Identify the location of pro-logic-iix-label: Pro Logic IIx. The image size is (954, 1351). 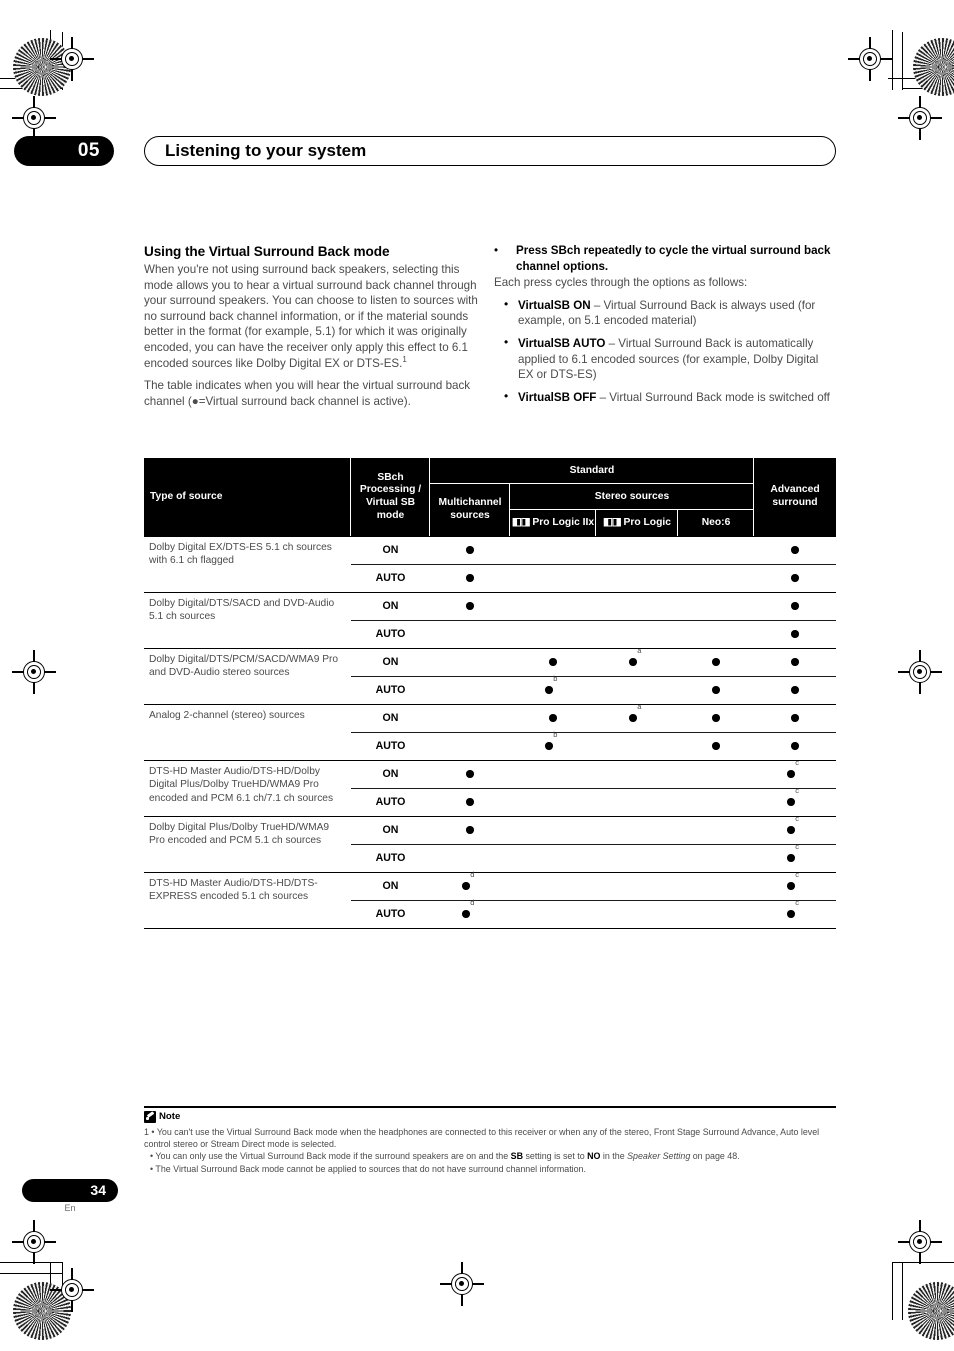
(563, 522).